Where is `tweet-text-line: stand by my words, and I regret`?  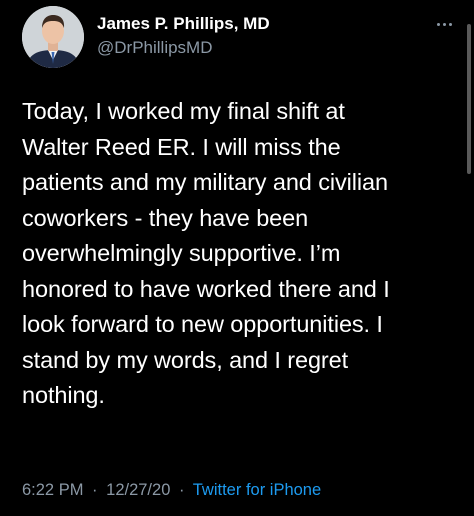 tweet-text-line: stand by my words, and I regret is located at coordinates (185, 359).